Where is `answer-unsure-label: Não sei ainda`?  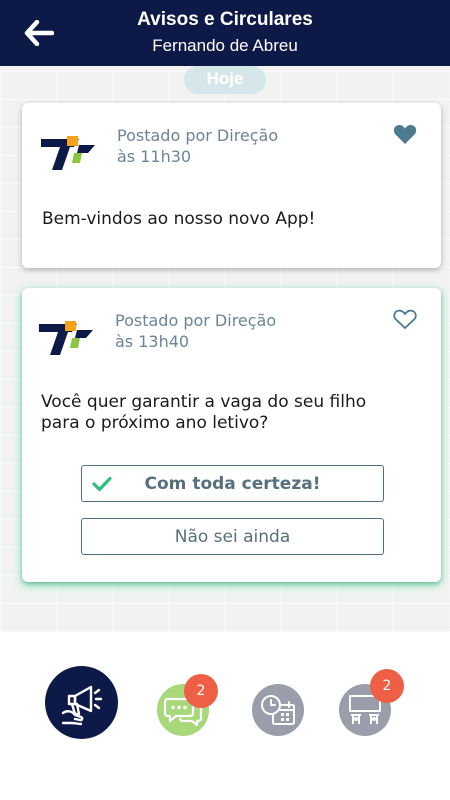
answer-unsure-label: Não sei ainda is located at coordinates (232, 537).